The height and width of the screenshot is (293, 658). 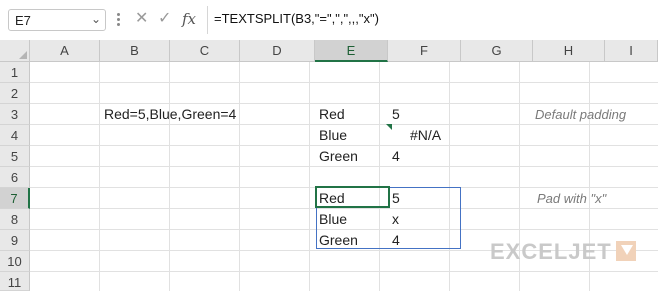 I want to click on drag-handle-icon, so click(x=119, y=20).